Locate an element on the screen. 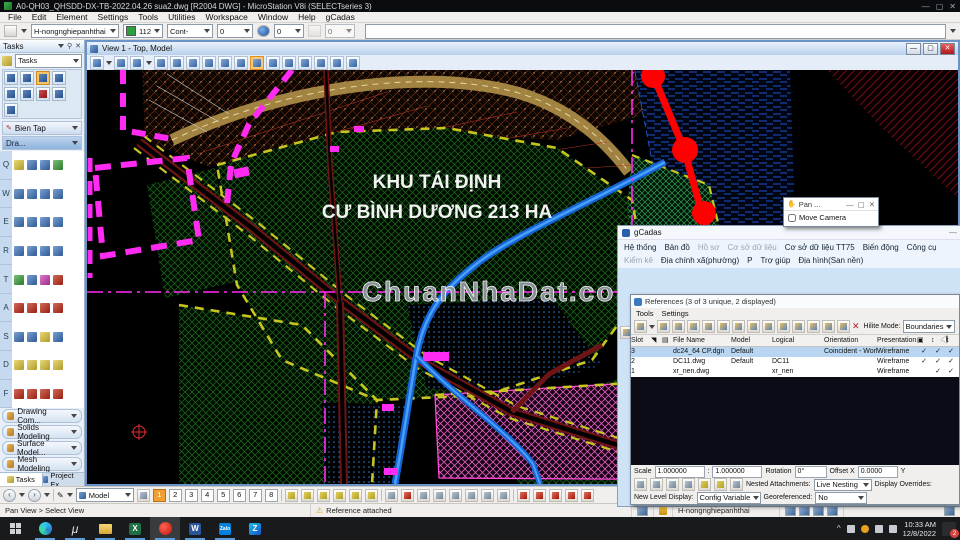 Image resolution: width=960 pixels, height=540 pixels. taskbar-microstation: μ is located at coordinates (75, 528).